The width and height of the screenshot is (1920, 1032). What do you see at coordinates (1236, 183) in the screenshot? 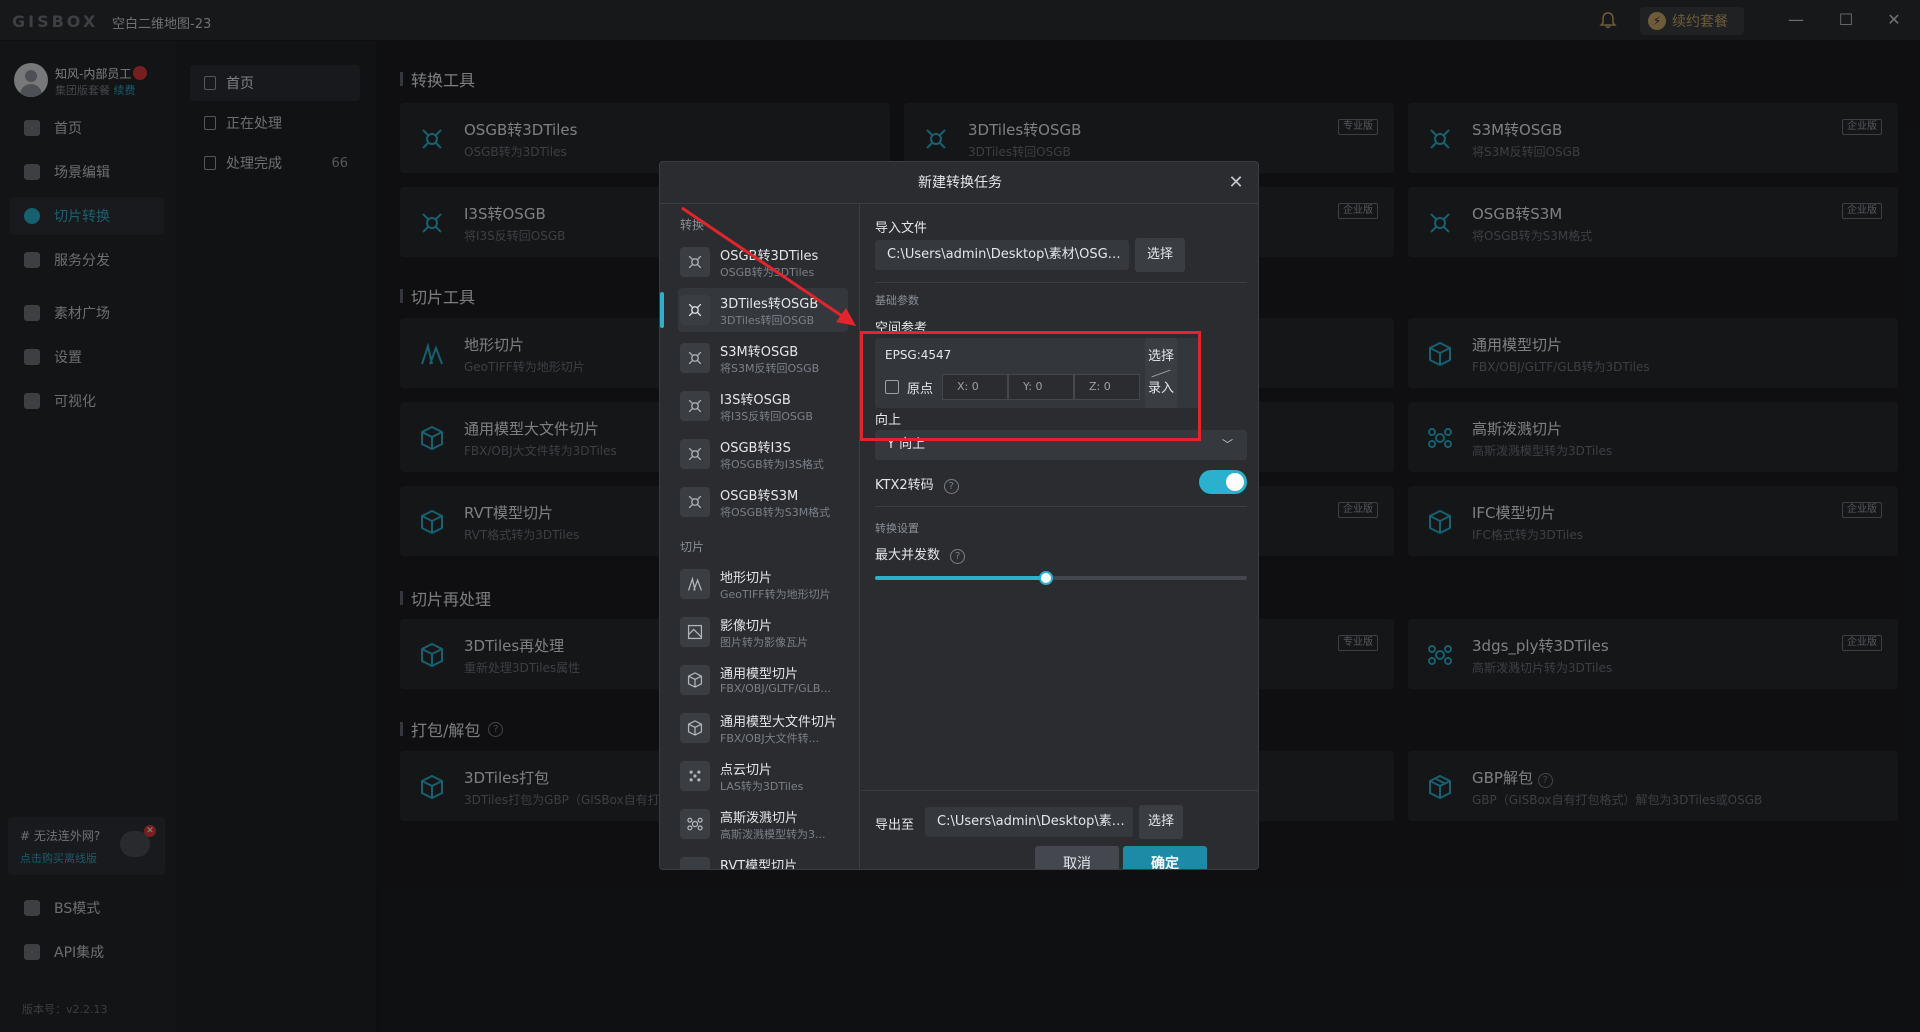
I see `close-icon: ✕` at bounding box center [1236, 183].